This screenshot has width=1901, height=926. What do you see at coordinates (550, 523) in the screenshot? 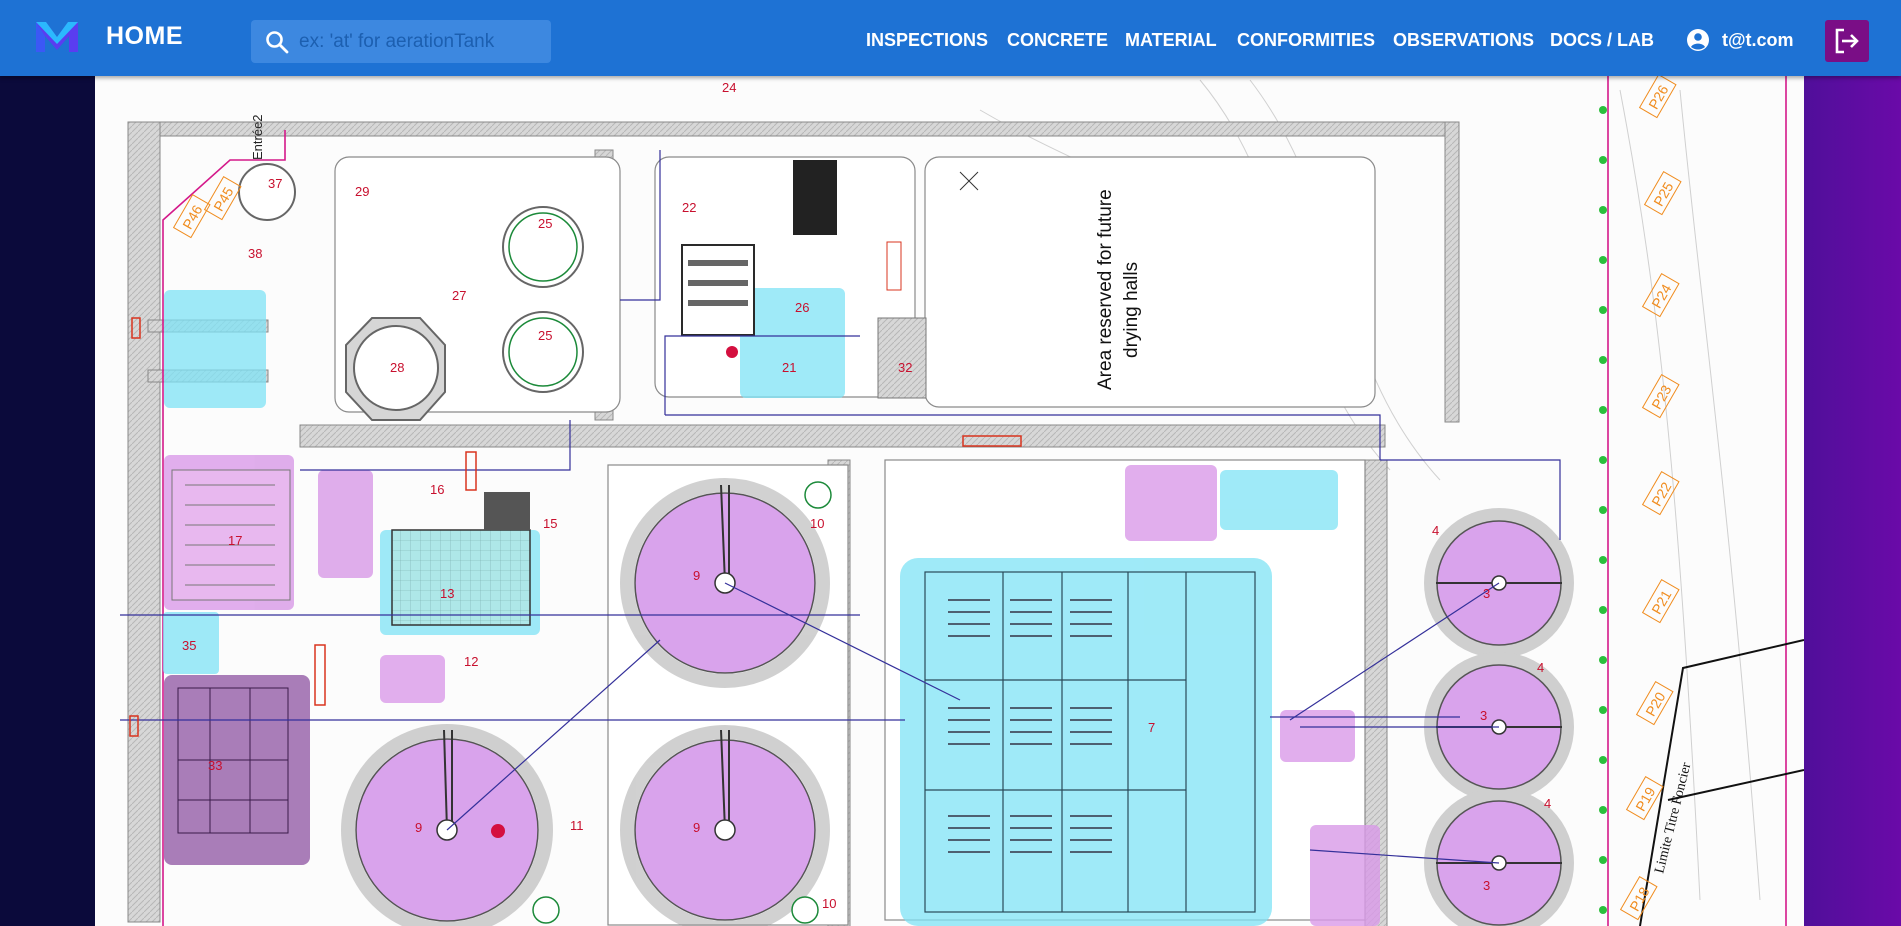
I see `unit-label: 15` at bounding box center [550, 523].